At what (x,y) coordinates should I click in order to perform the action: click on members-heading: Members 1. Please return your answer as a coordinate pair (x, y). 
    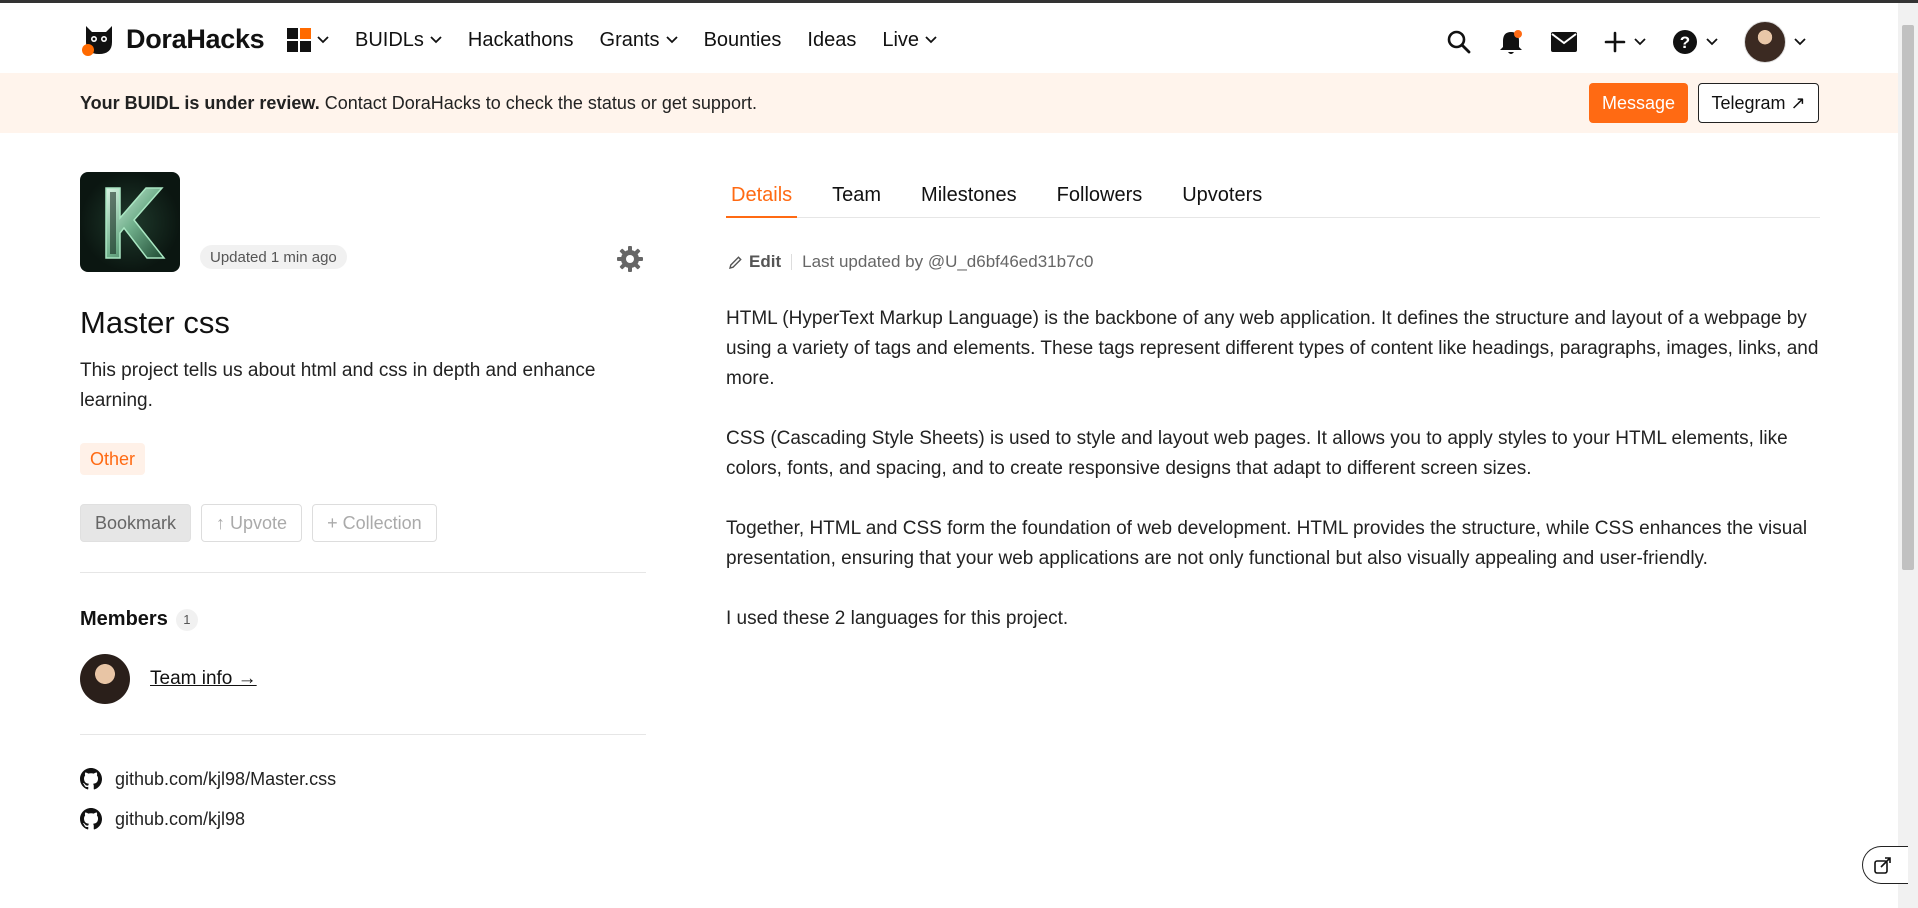
    Looking at the image, I should click on (139, 619).